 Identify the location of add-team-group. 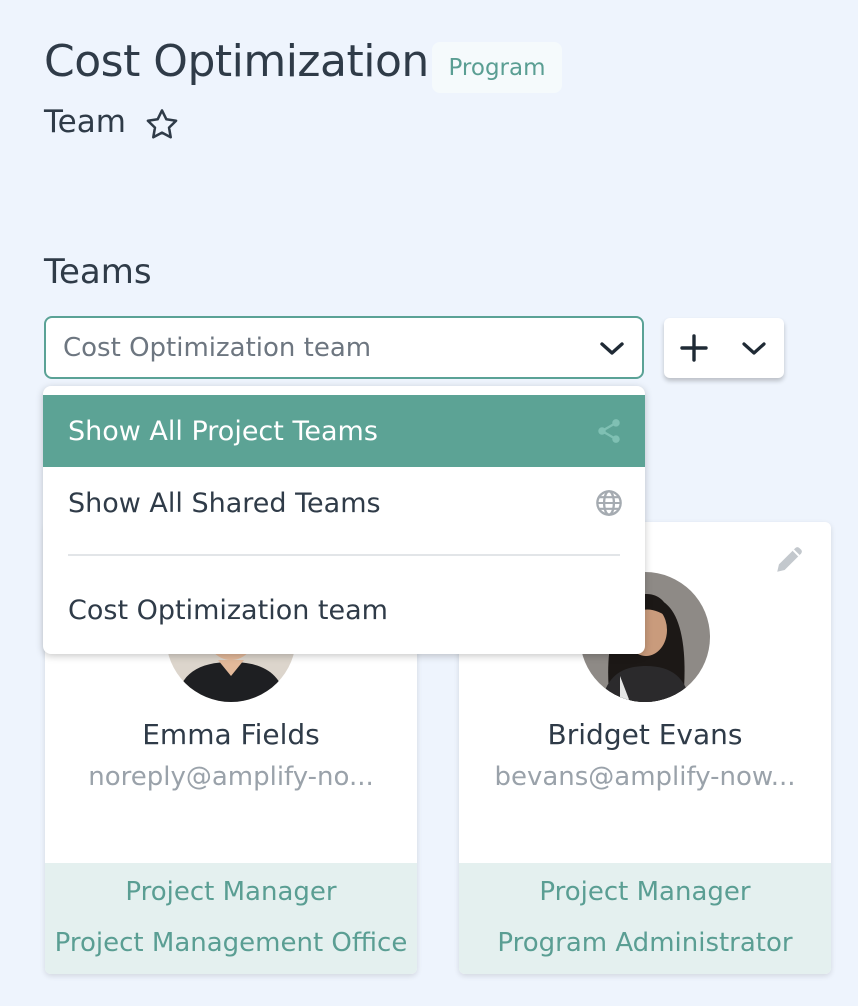
(724, 348).